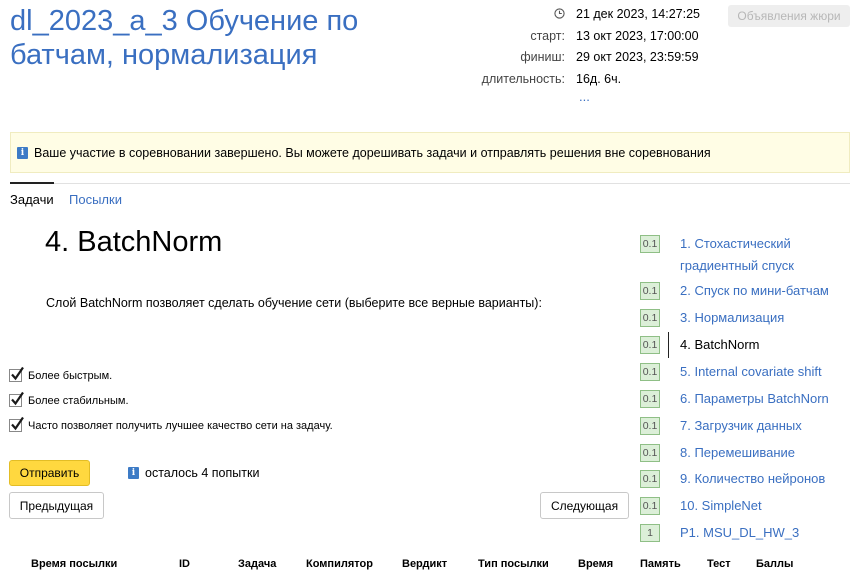 The image size is (851, 576). I want to click on col-submit-time: Время посылки, so click(74, 564).